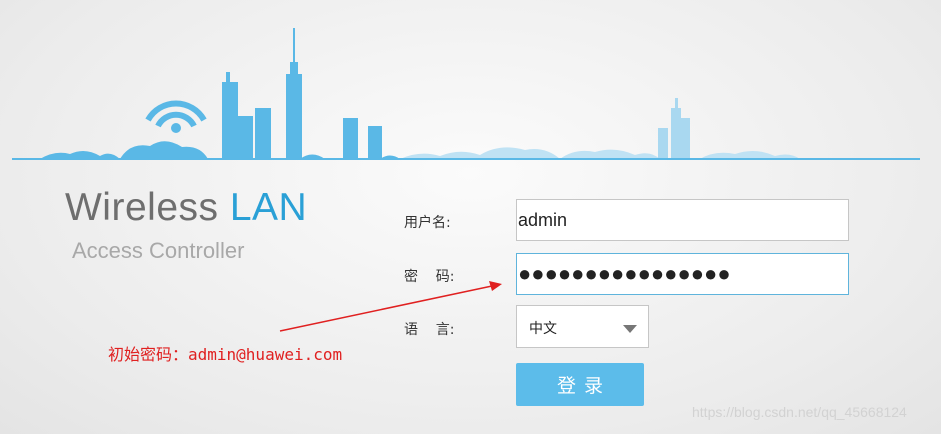  Describe the element at coordinates (158, 250) in the screenshot. I see `brand-subtitle: Access Controller` at that location.